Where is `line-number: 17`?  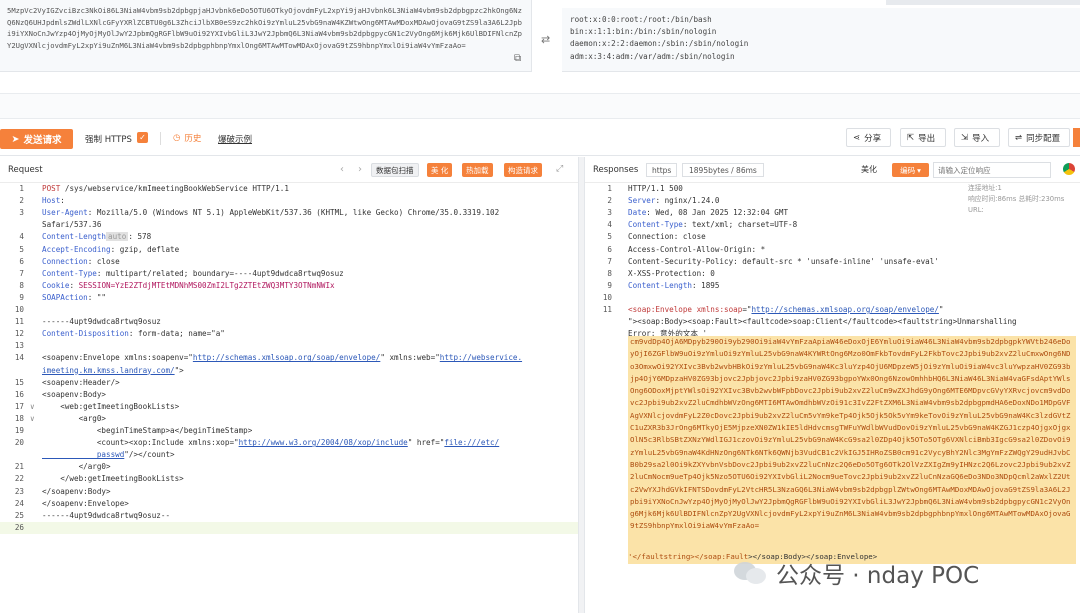
line-number: 17 is located at coordinates (19, 406).